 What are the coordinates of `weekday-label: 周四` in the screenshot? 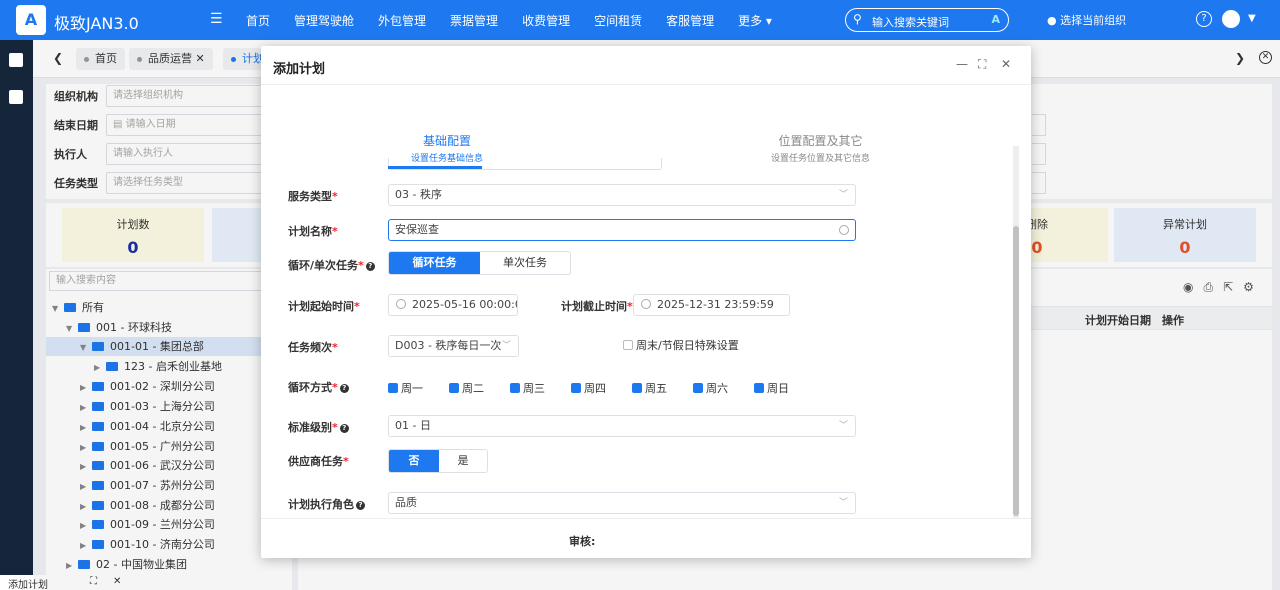 It's located at (595, 388).